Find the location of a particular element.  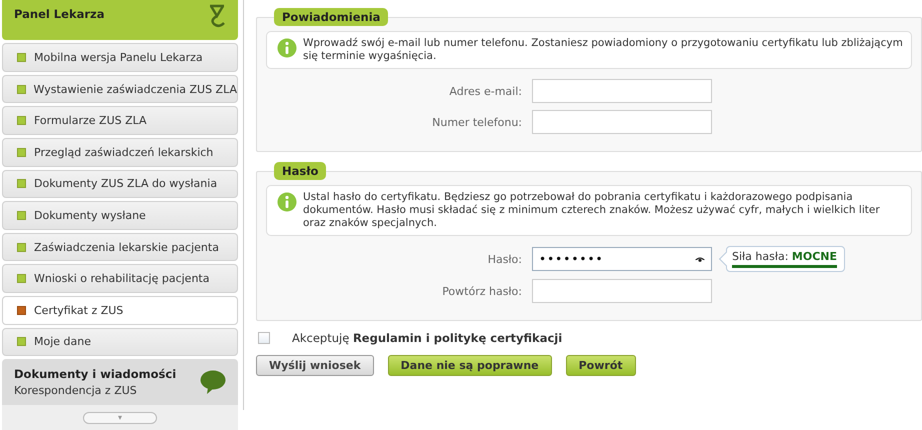

sidebar-section: Dokumenty i wiadomości Korespondencja z ZUS is located at coordinates (120, 382).